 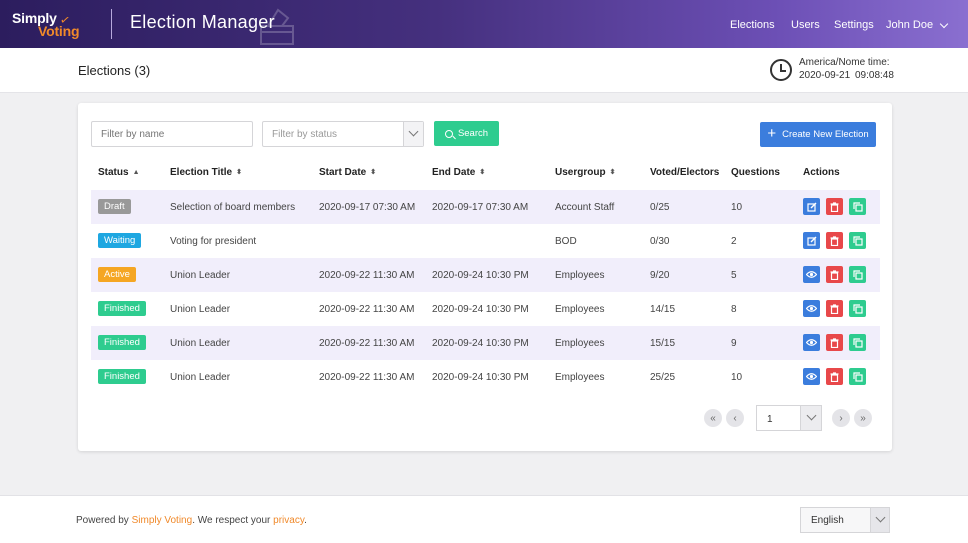 What do you see at coordinates (566, 241) in the screenshot?
I see `cell-usergroup: BOD` at bounding box center [566, 241].